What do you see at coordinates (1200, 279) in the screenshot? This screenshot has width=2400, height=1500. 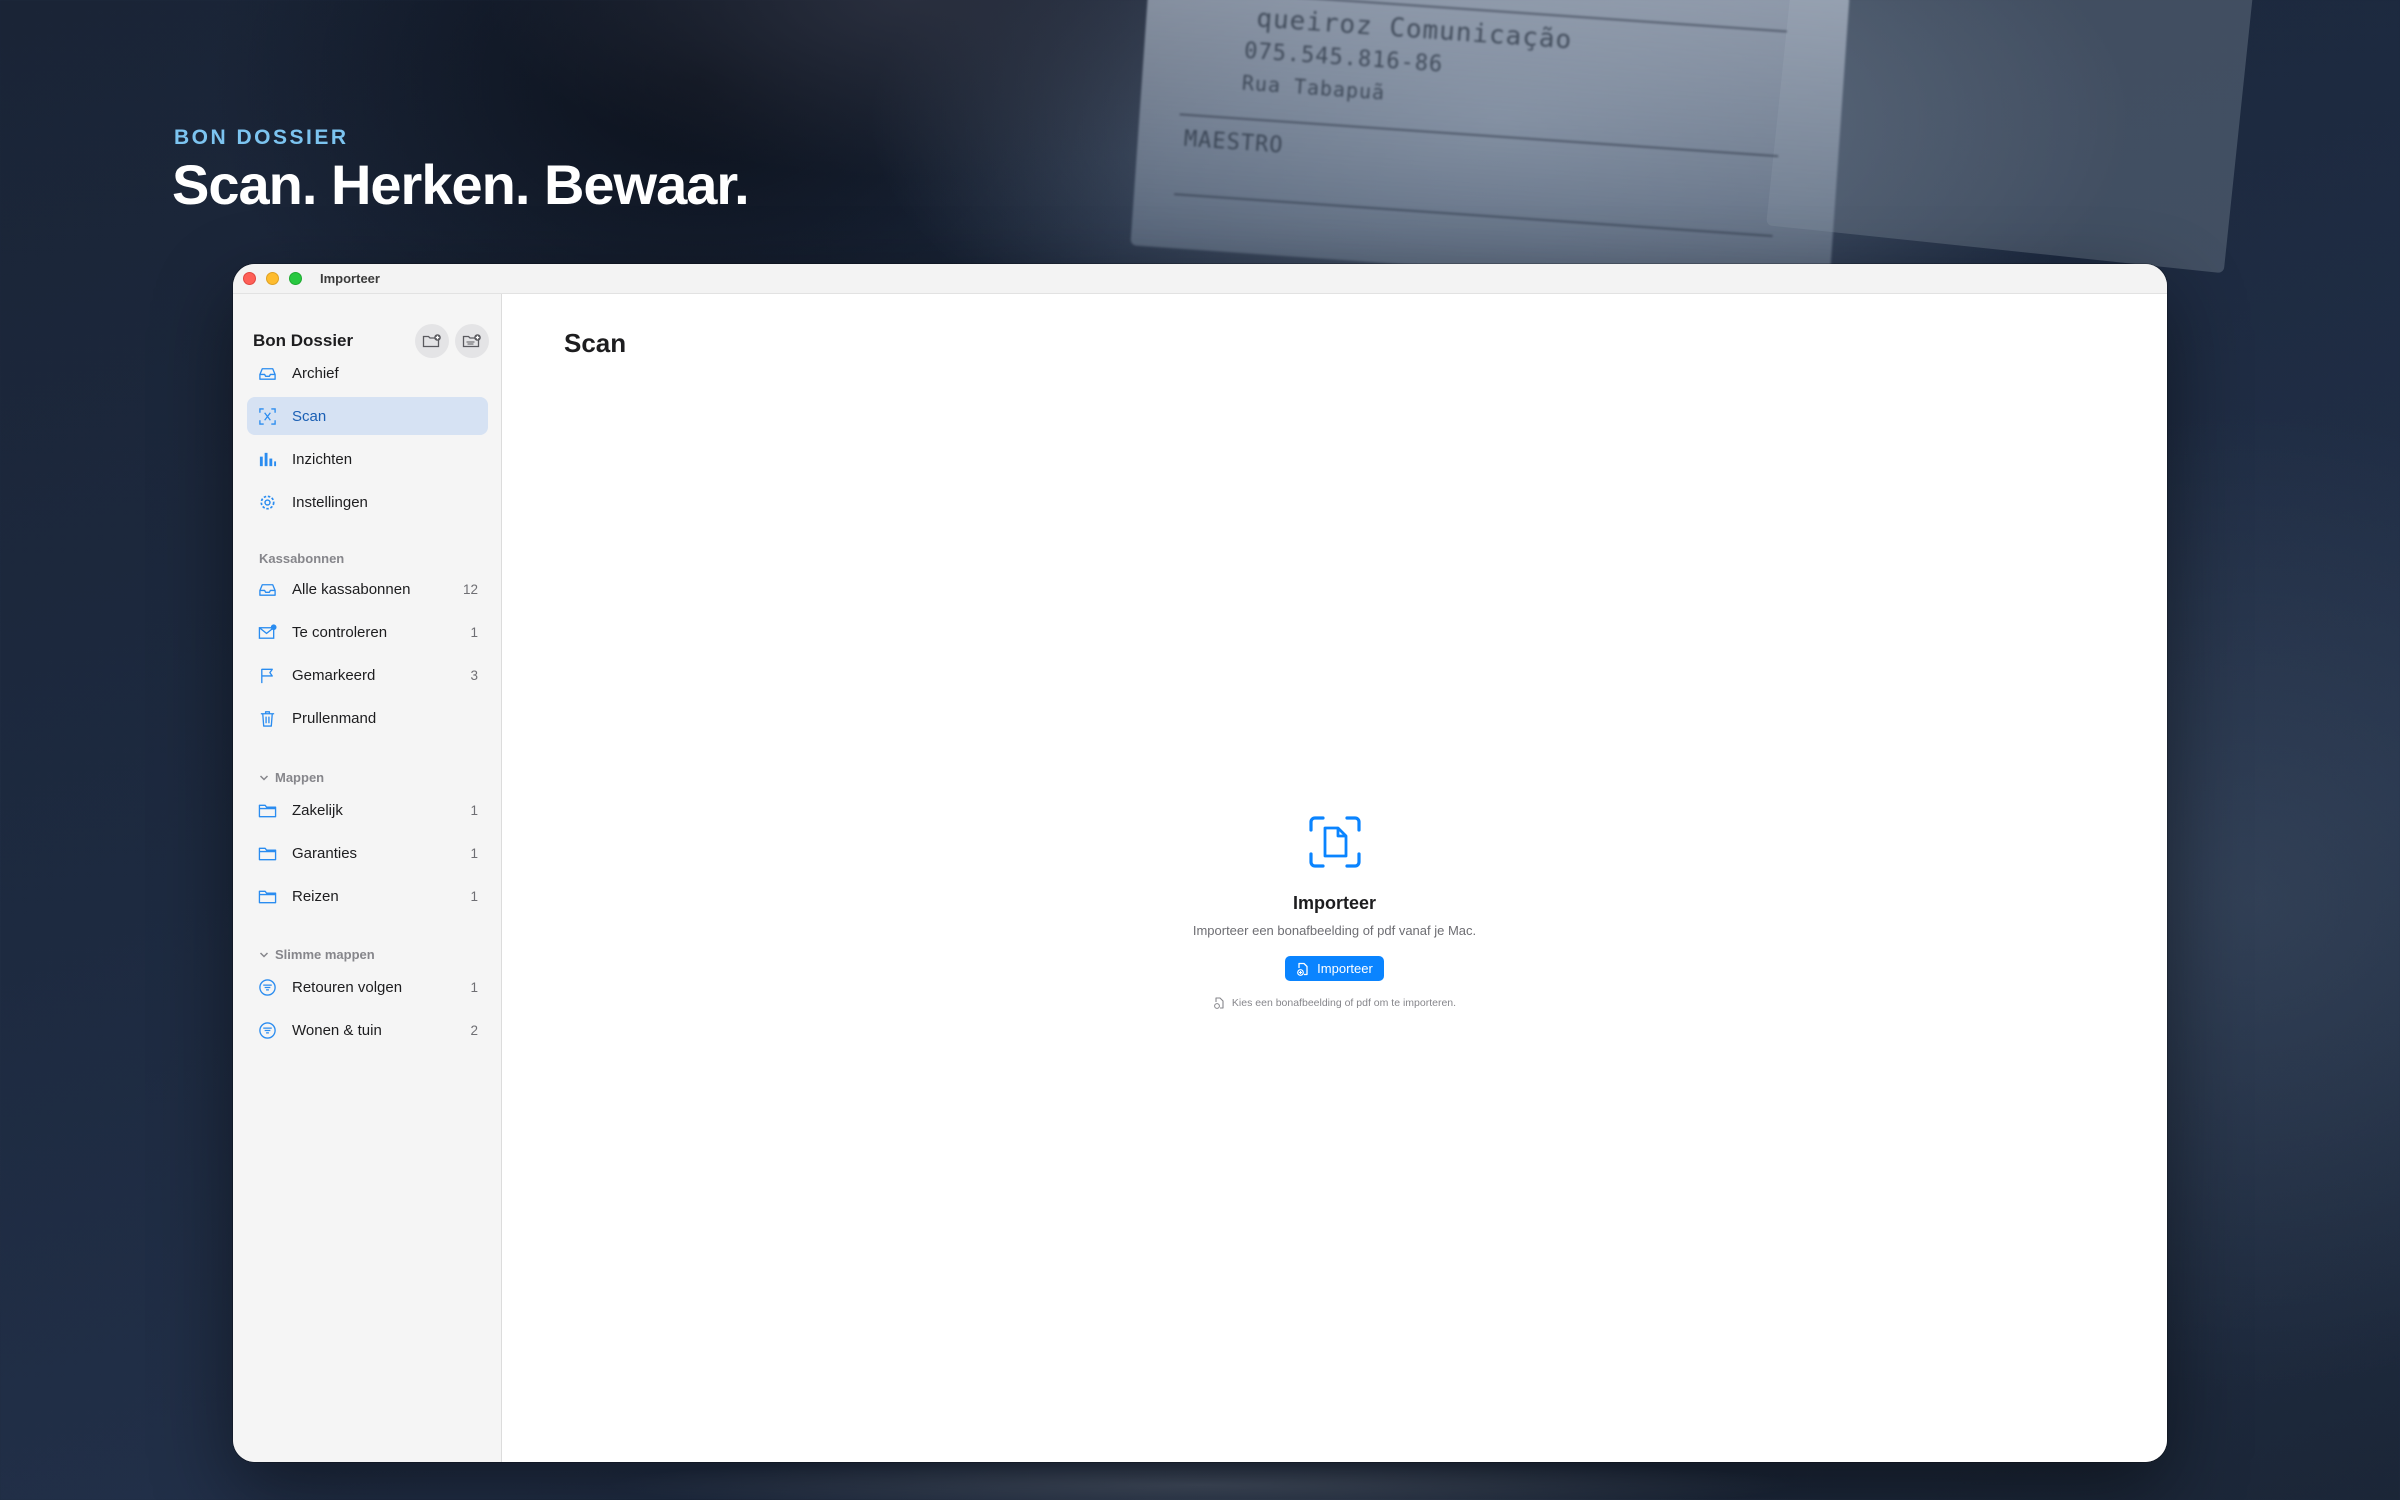 I see `title-bar: Importeer` at bounding box center [1200, 279].